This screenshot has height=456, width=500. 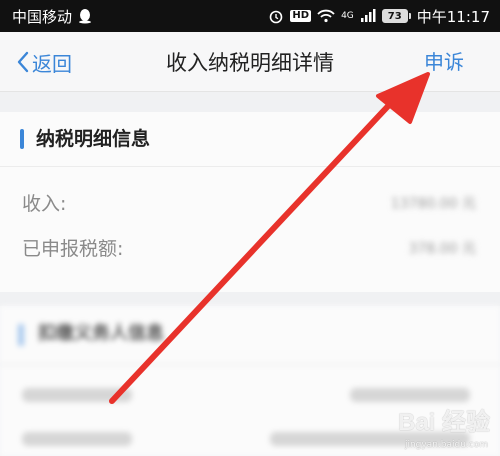 What do you see at coordinates (85, 16) in the screenshot?
I see `qq-icon` at bounding box center [85, 16].